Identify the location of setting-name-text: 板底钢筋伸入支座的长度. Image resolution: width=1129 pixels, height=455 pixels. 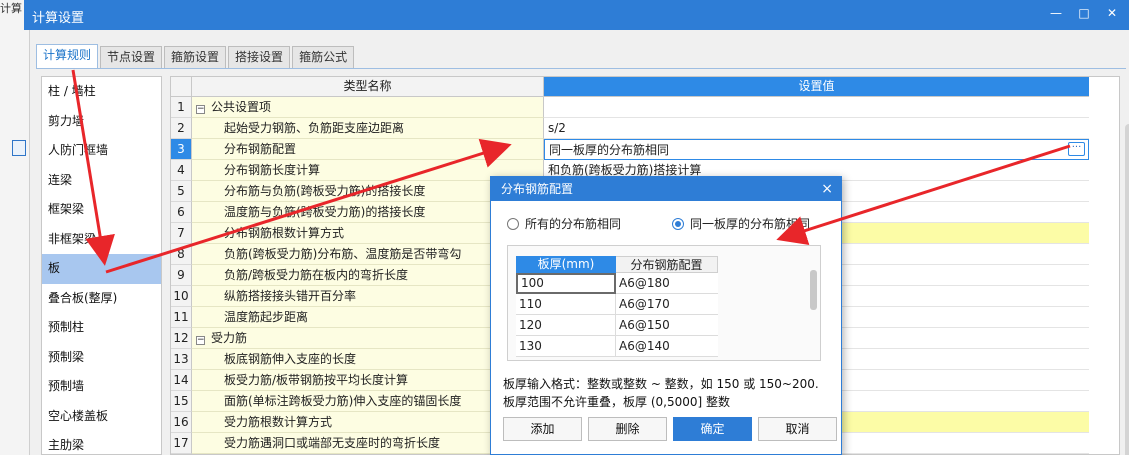
(290, 359).